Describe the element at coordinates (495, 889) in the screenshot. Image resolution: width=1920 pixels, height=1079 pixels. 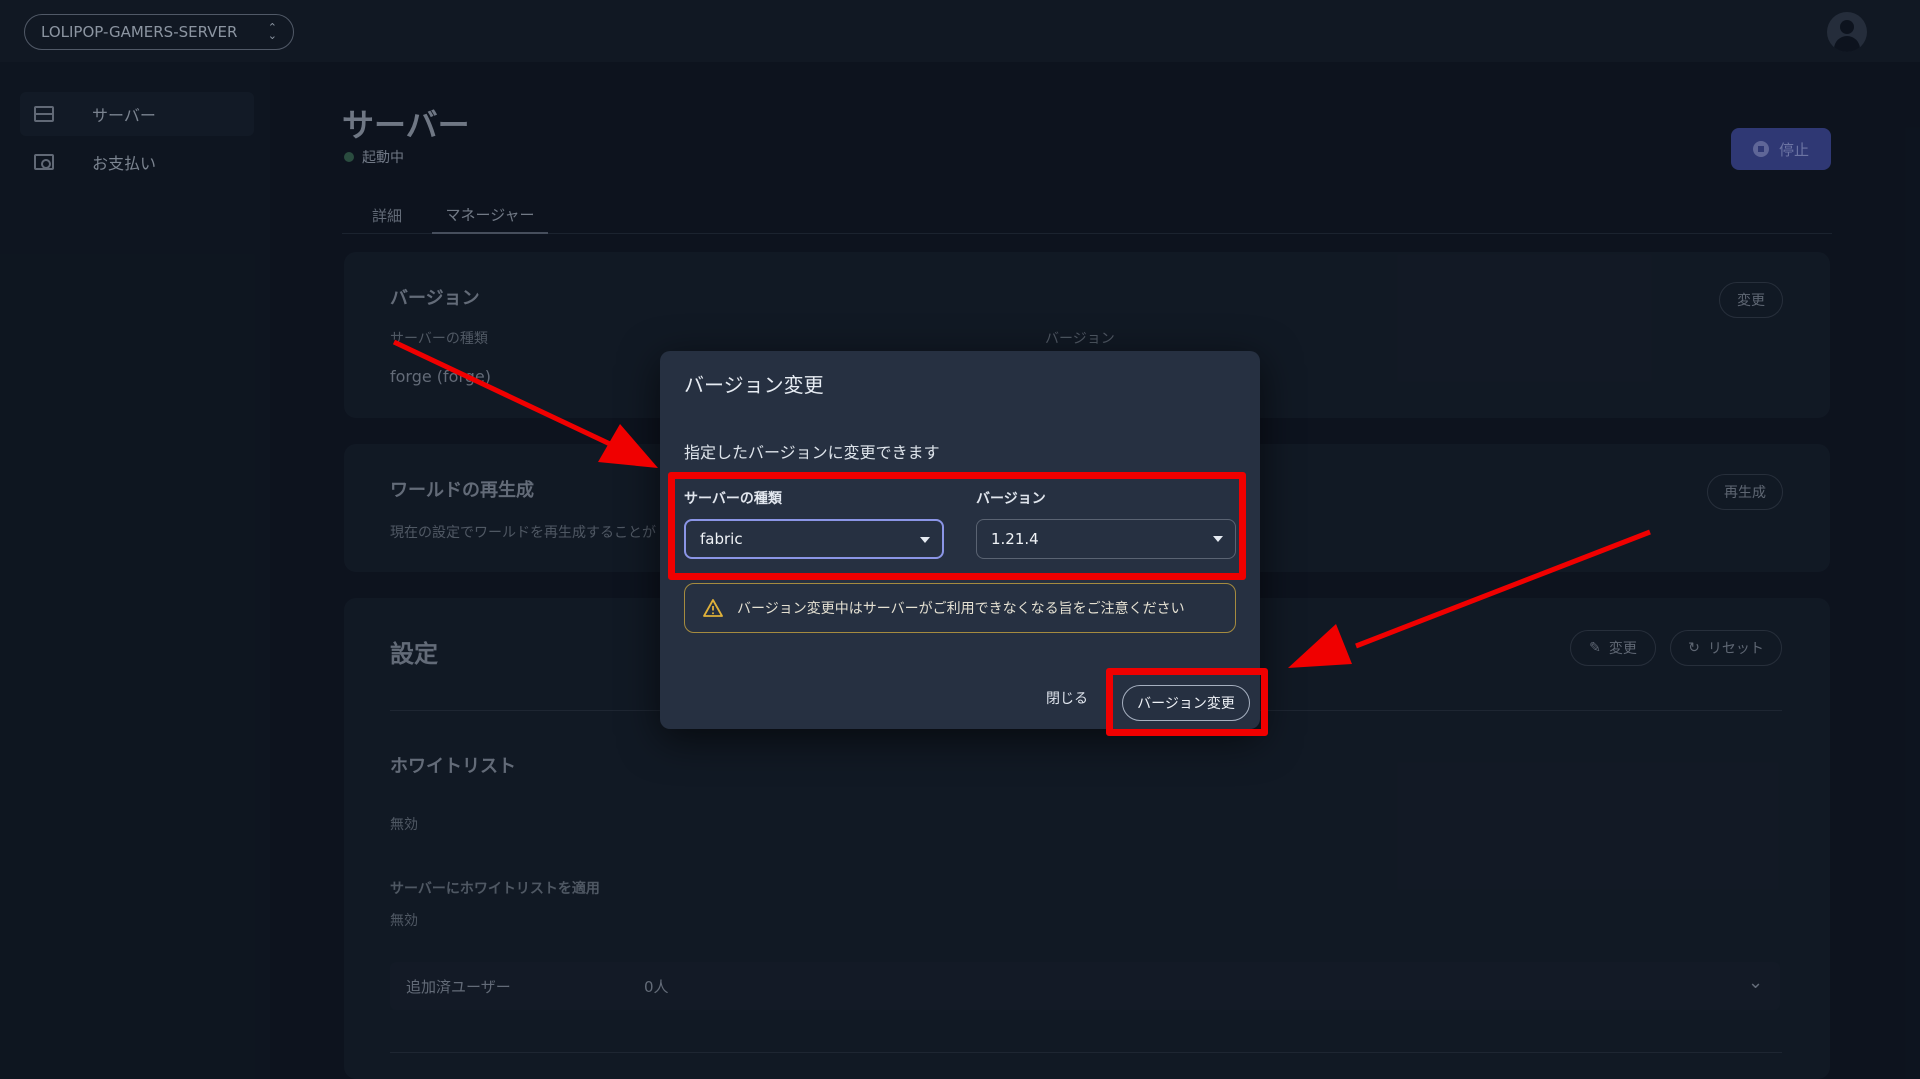
I see `apply-whitelist-label: サーバーにホワイトリストを適用` at that location.